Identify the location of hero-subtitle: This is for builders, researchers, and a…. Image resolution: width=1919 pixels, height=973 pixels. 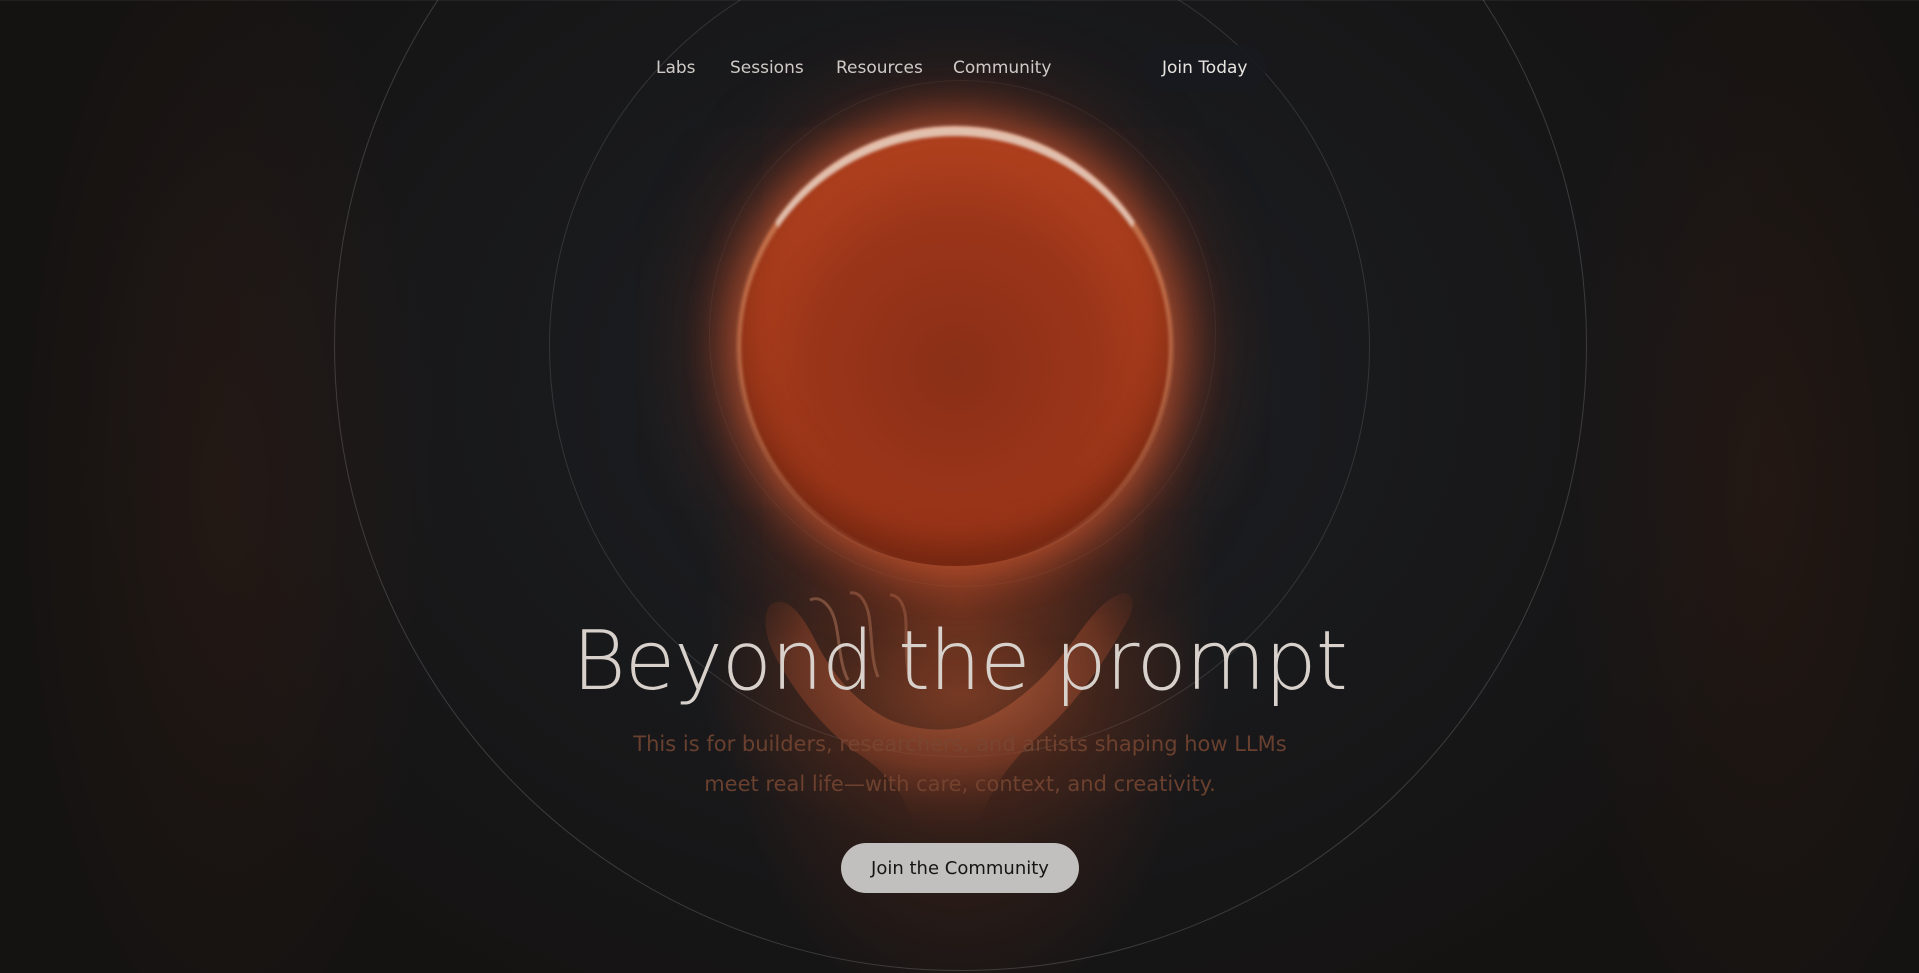
(960, 764).